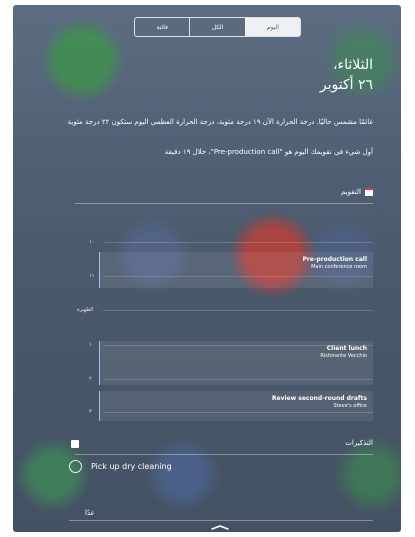  What do you see at coordinates (221, 520) in the screenshot?
I see `tomorrow-divider` at bounding box center [221, 520].